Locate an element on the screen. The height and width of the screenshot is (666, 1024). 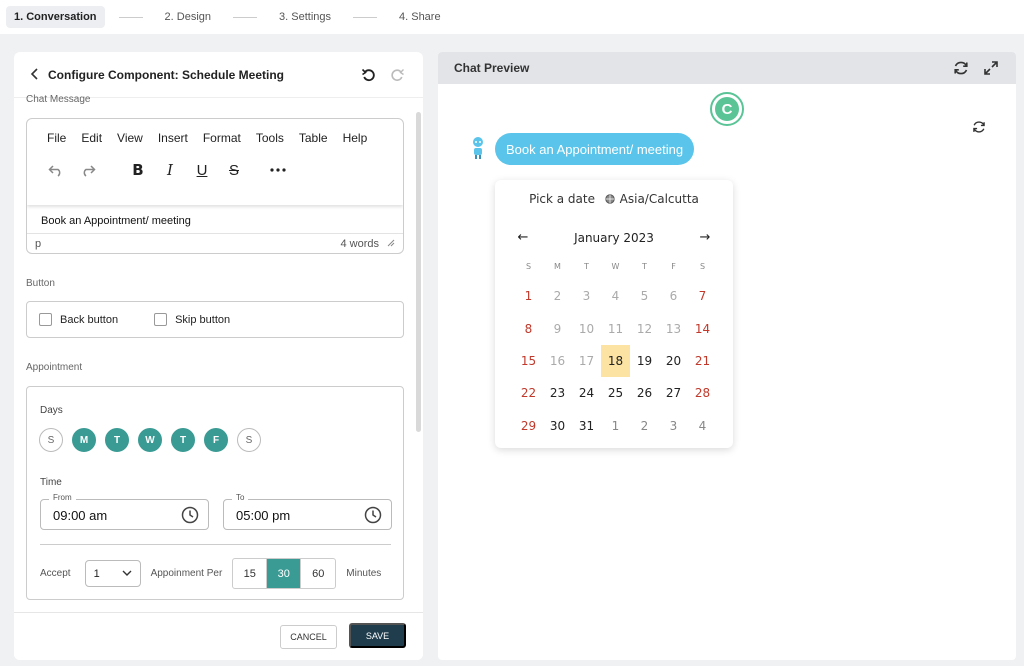
weekday-header: F is located at coordinates (673, 266).